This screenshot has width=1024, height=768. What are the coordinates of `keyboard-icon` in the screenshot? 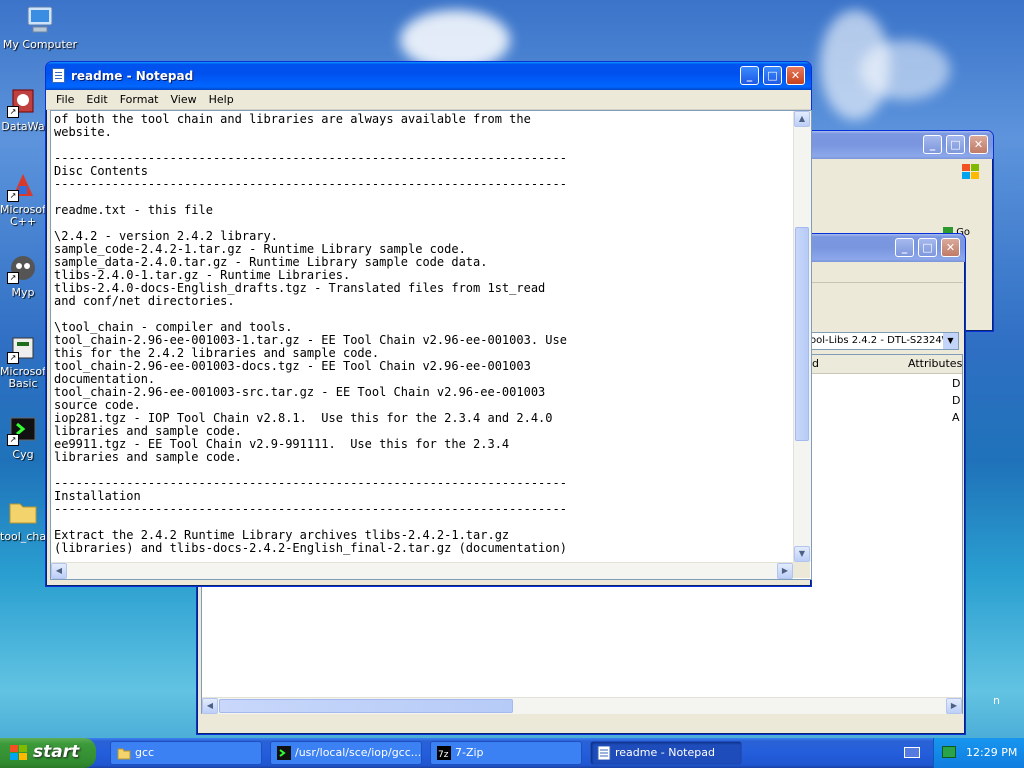 It's located at (912, 752).